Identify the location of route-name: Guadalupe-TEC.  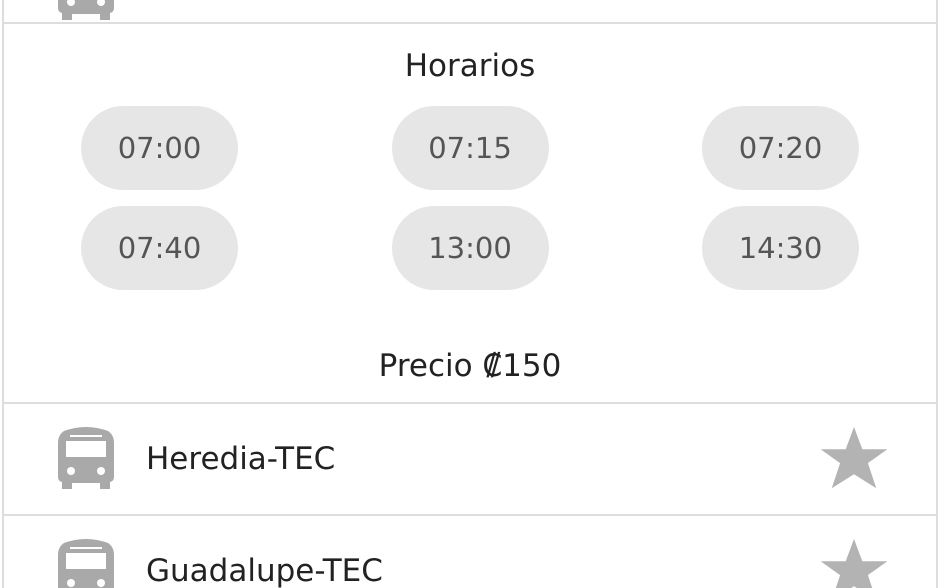
(468, 570).